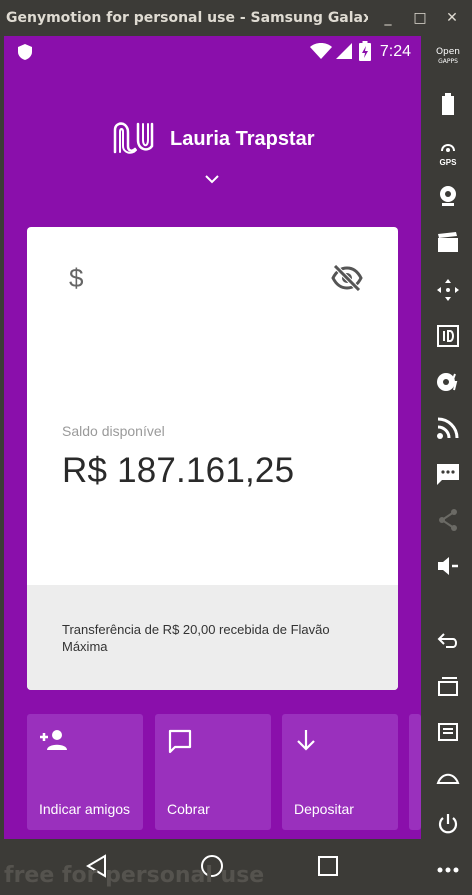  What do you see at coordinates (321, 51) in the screenshot?
I see `wifi-icon` at bounding box center [321, 51].